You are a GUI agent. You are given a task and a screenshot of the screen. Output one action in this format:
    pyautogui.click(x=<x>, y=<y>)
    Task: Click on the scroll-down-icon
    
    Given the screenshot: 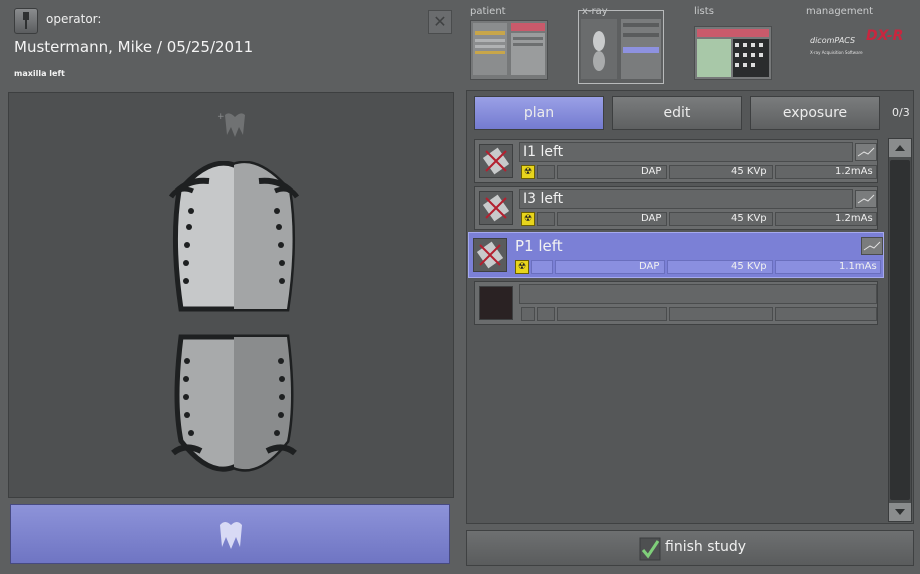 What is the action you would take?
    pyautogui.click(x=900, y=512)
    